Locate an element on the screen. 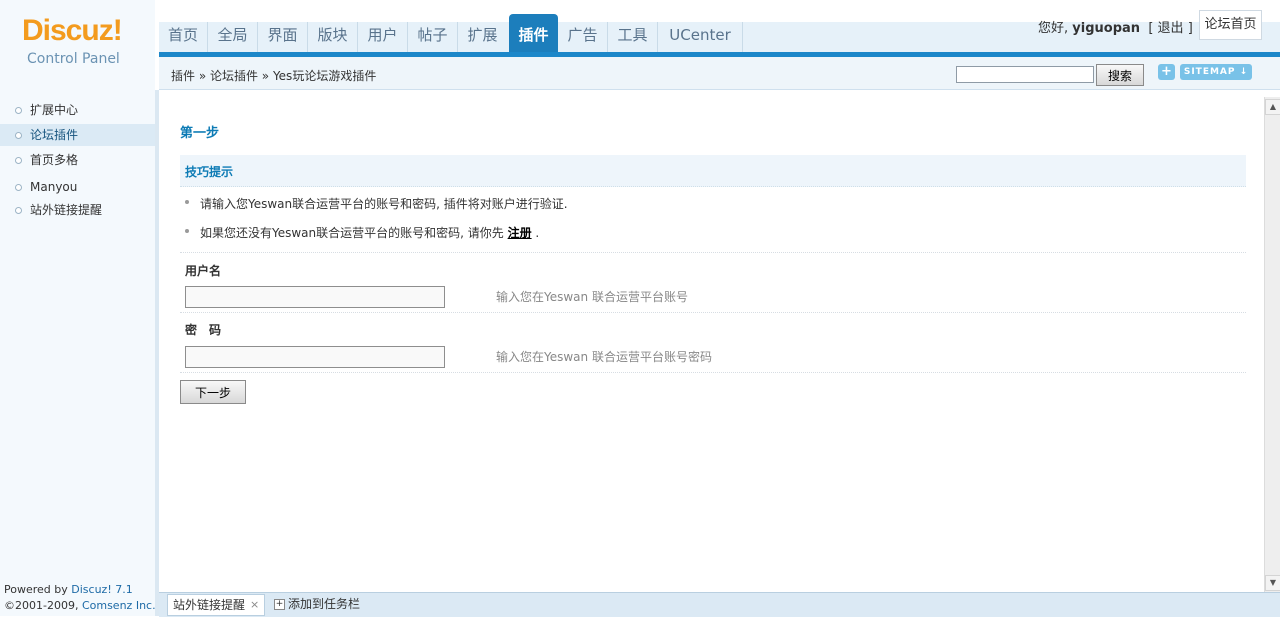  tips-title: 技巧提示 is located at coordinates (209, 172).